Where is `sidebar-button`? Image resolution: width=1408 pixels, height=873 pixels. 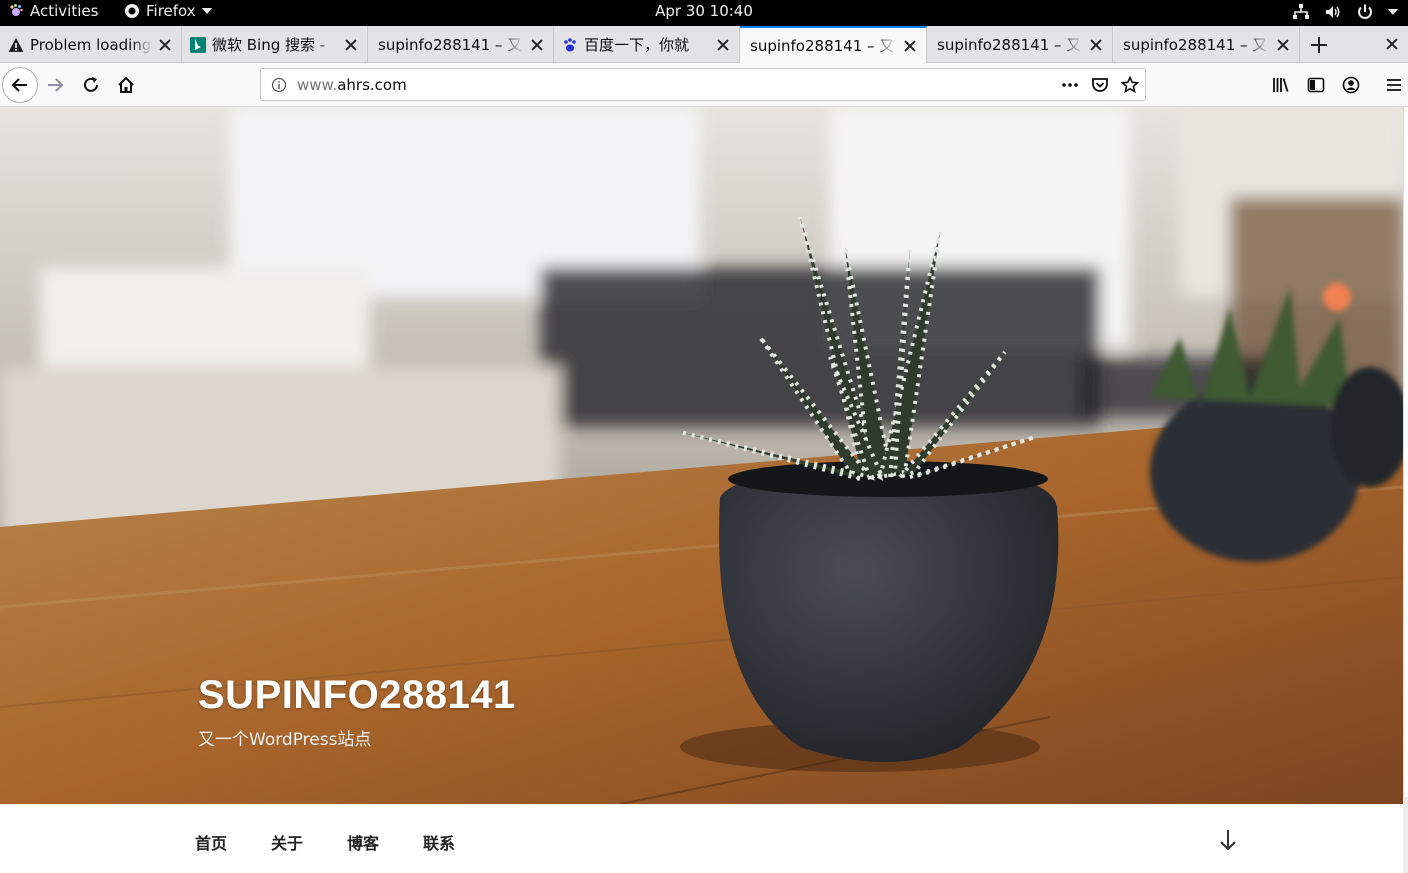
sidebar-button is located at coordinates (1316, 85).